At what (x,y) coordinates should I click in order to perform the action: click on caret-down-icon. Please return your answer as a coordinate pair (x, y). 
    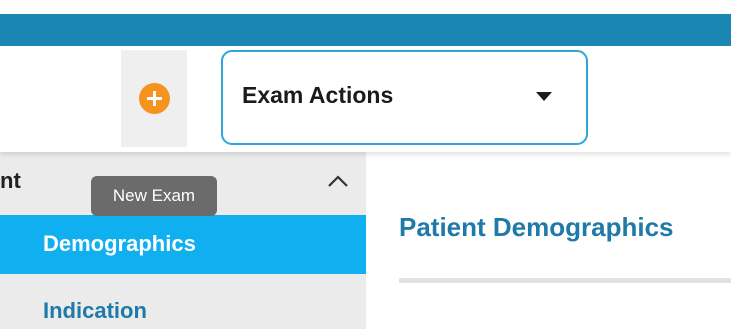
    Looking at the image, I should click on (544, 96).